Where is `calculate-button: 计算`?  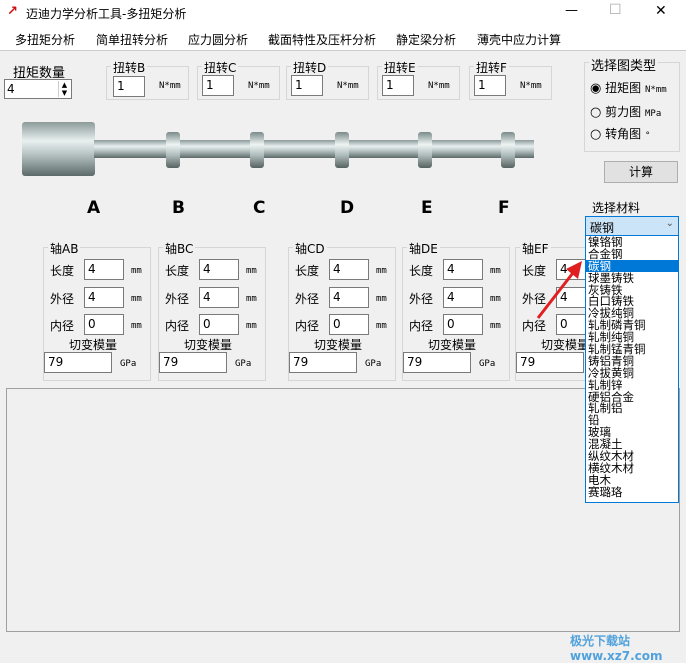
calculate-button: 计算 is located at coordinates (641, 172).